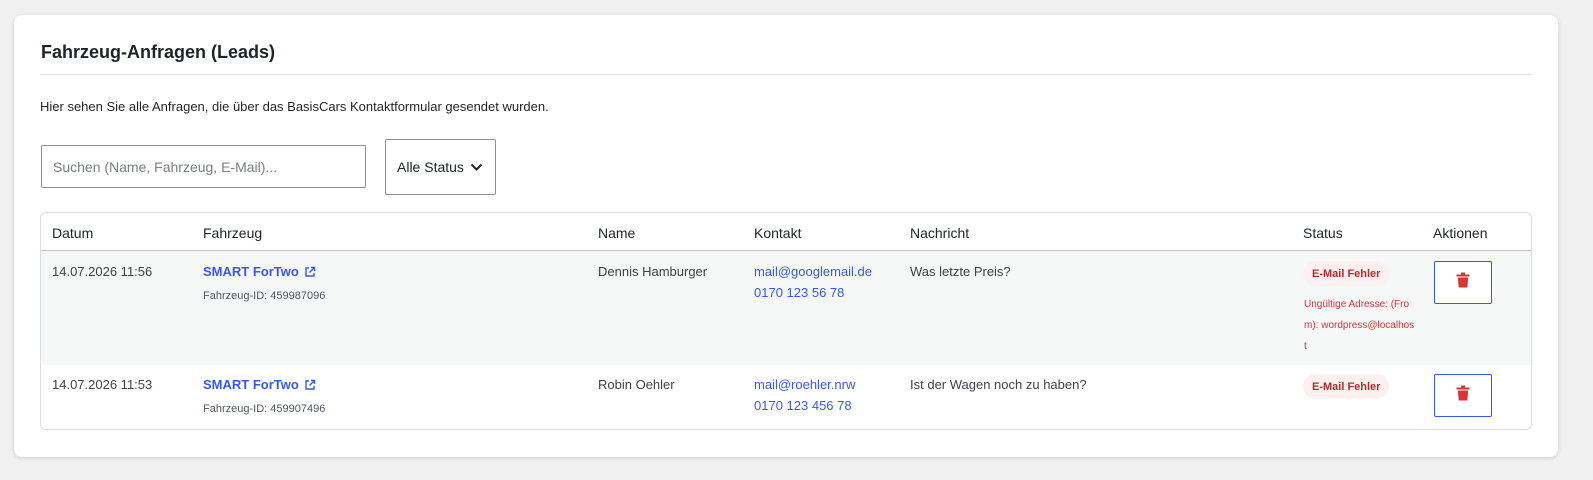  I want to click on row-name: Robin Oehler, so click(636, 384).